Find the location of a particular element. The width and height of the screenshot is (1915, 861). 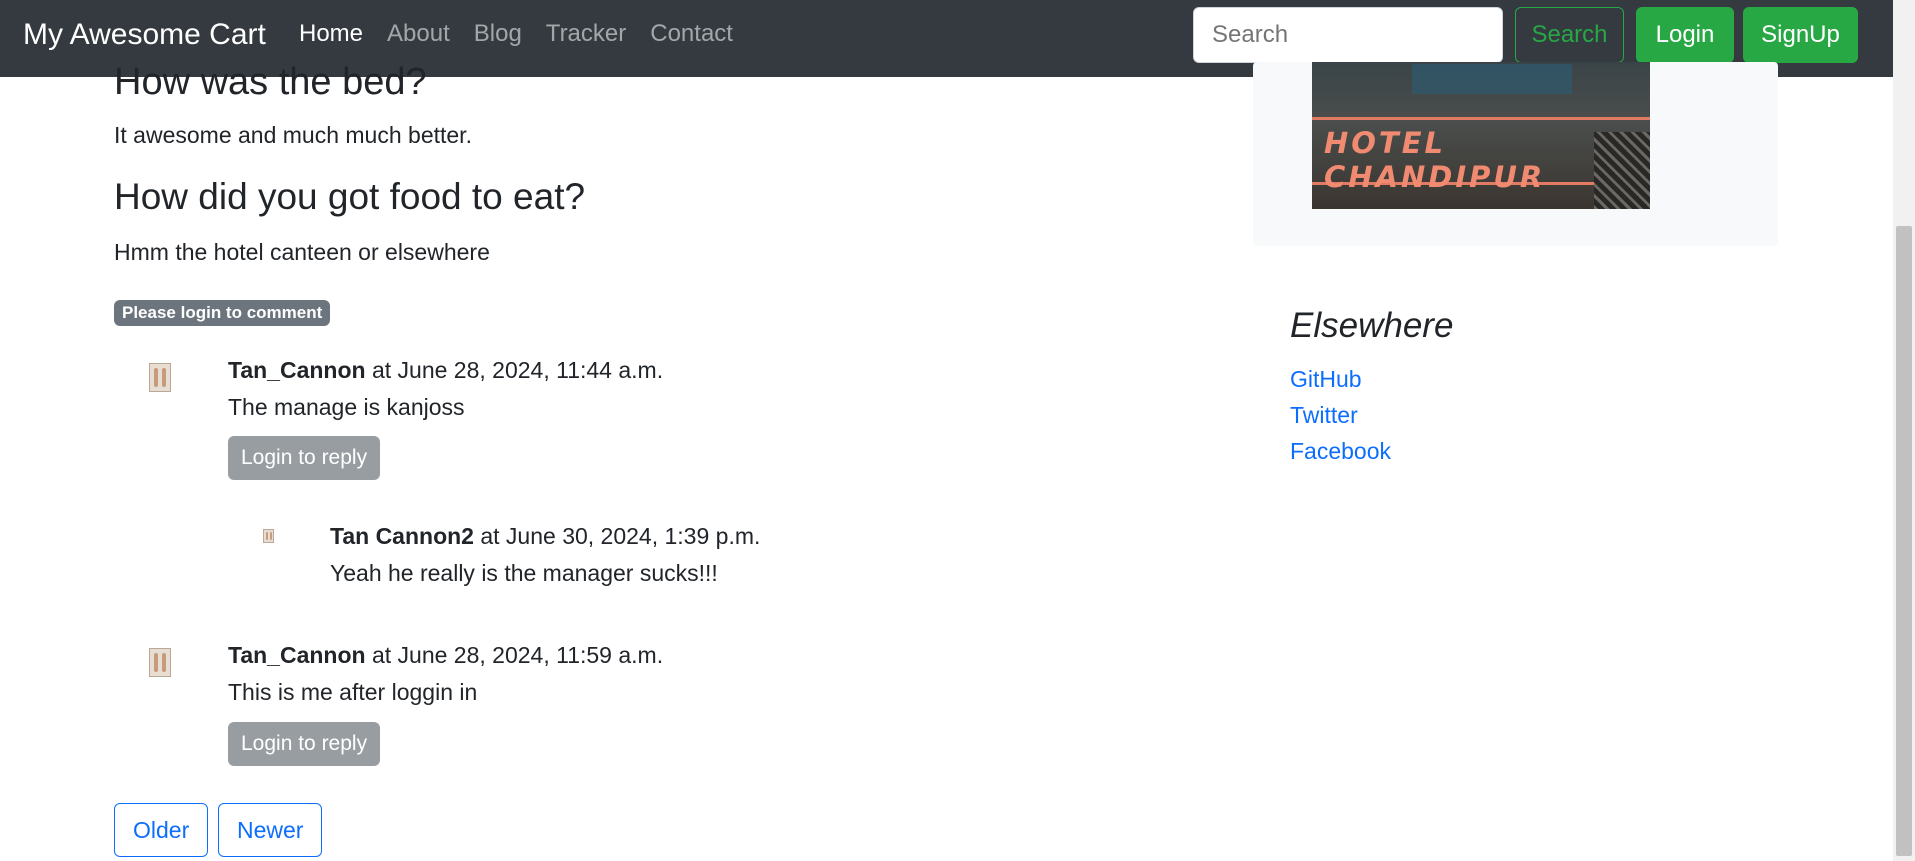

reply-meta: Tan Cannon2 at June 30, 2024, 1:39 p.m. is located at coordinates (545, 536).